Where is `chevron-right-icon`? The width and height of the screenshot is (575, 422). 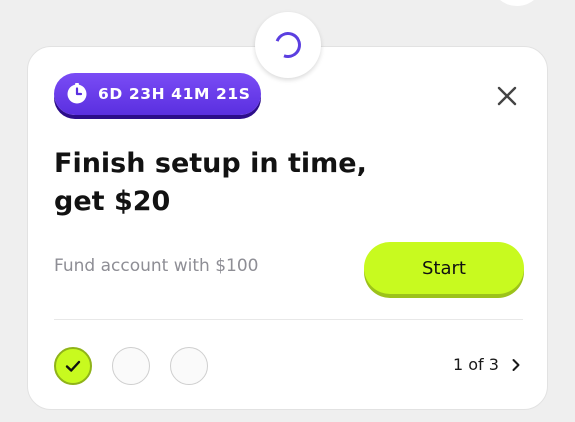 chevron-right-icon is located at coordinates (516, 365).